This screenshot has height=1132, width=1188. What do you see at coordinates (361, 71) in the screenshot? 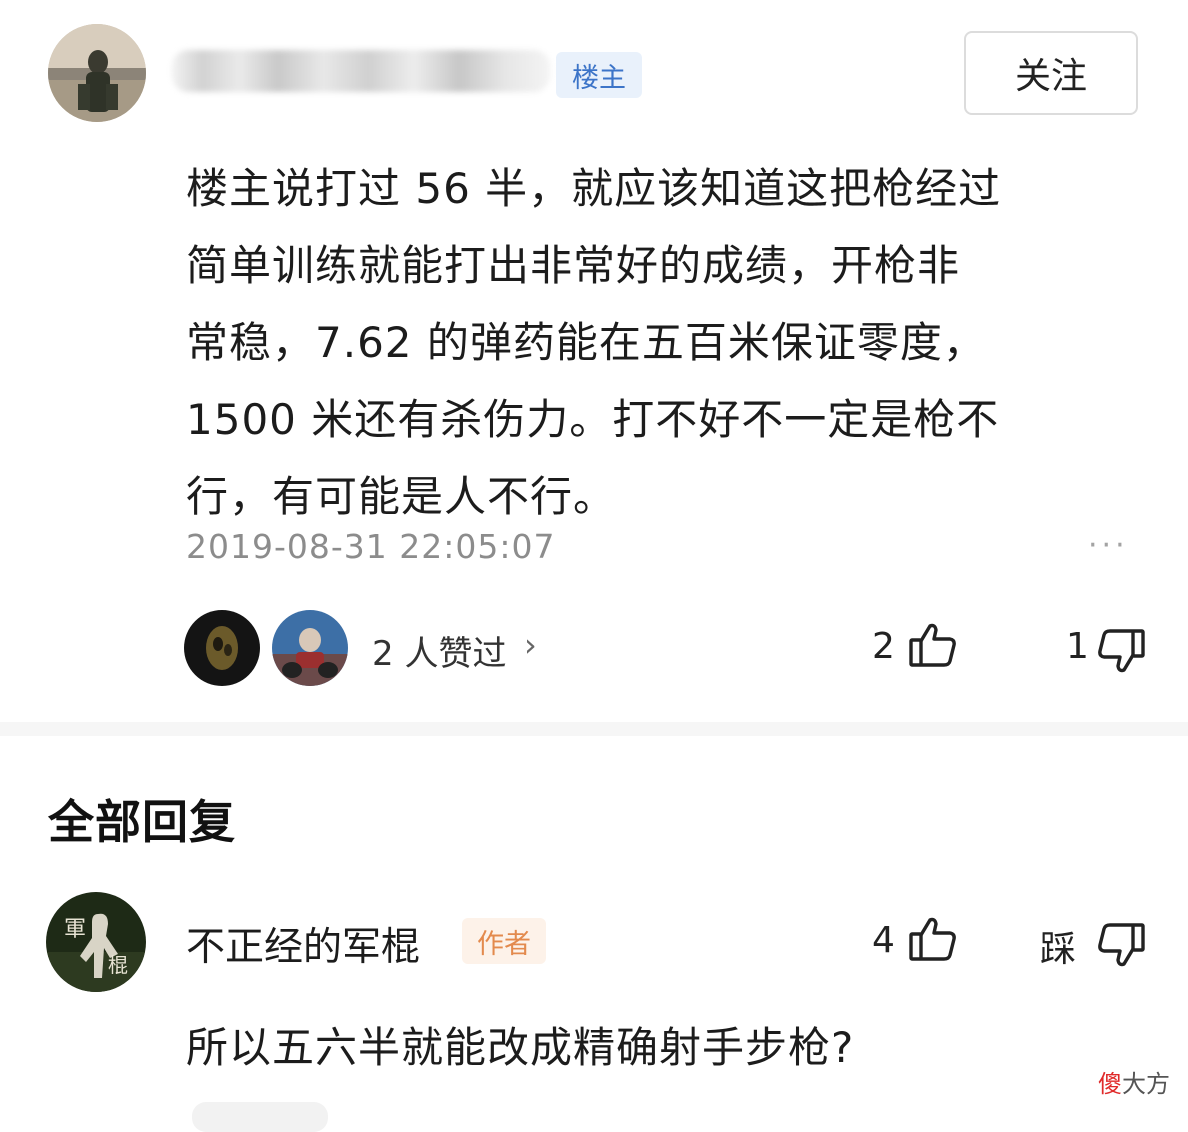
I see `post-author-name-blurred` at bounding box center [361, 71].